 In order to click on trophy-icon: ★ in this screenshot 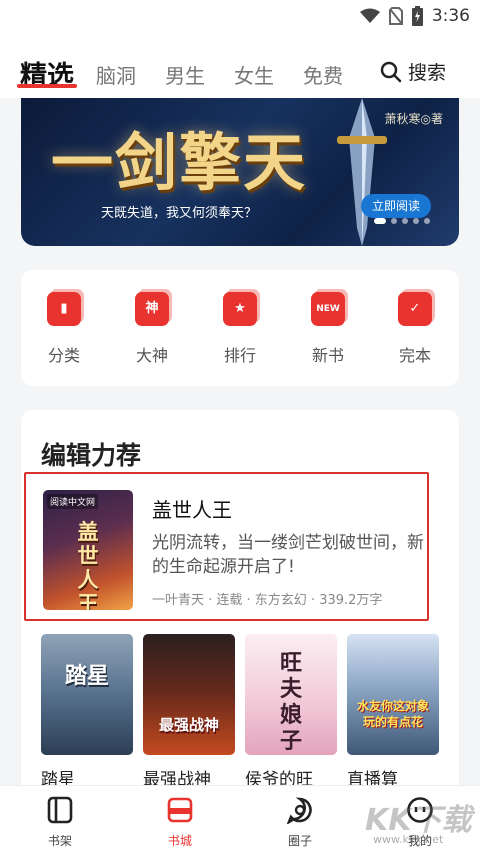, I will do `click(240, 309)`.